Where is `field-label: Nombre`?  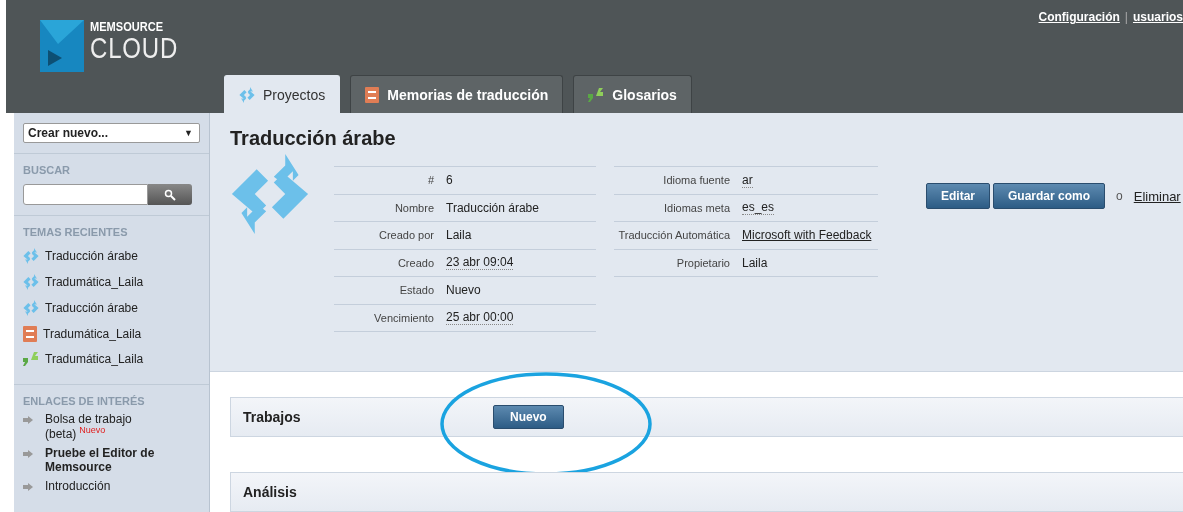
field-label: Nombre is located at coordinates (413, 207).